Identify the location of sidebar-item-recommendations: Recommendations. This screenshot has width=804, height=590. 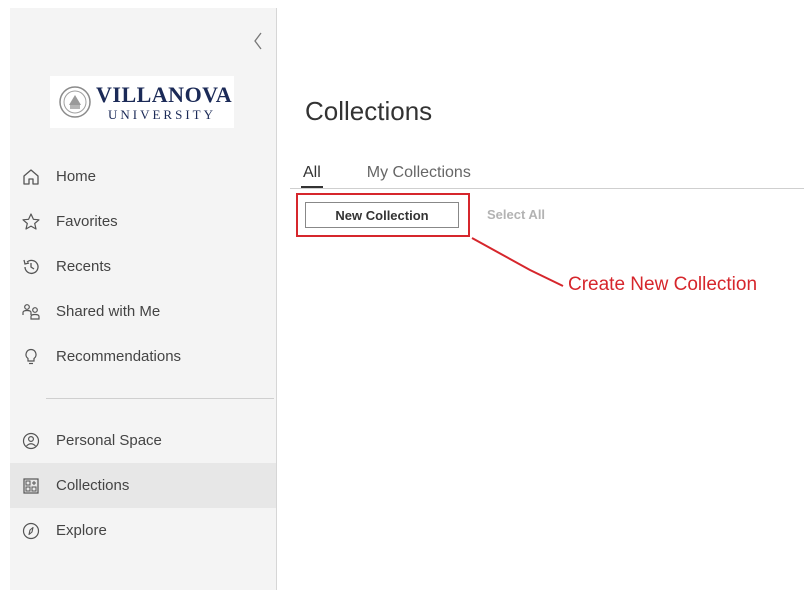
(143, 356).